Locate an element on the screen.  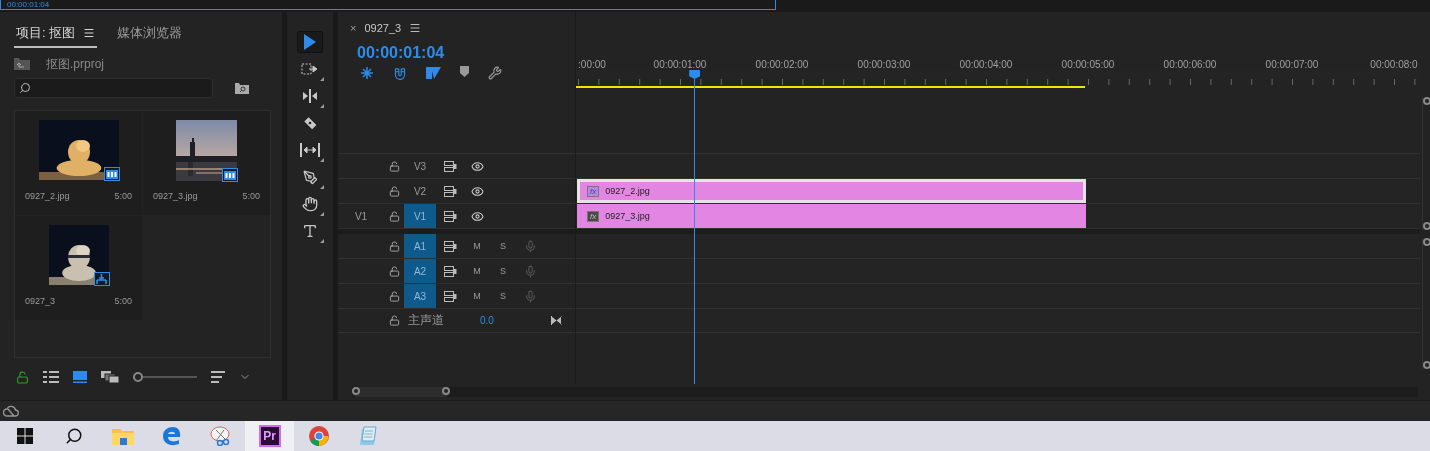
playhead-handle is located at coordinates (695, 74).